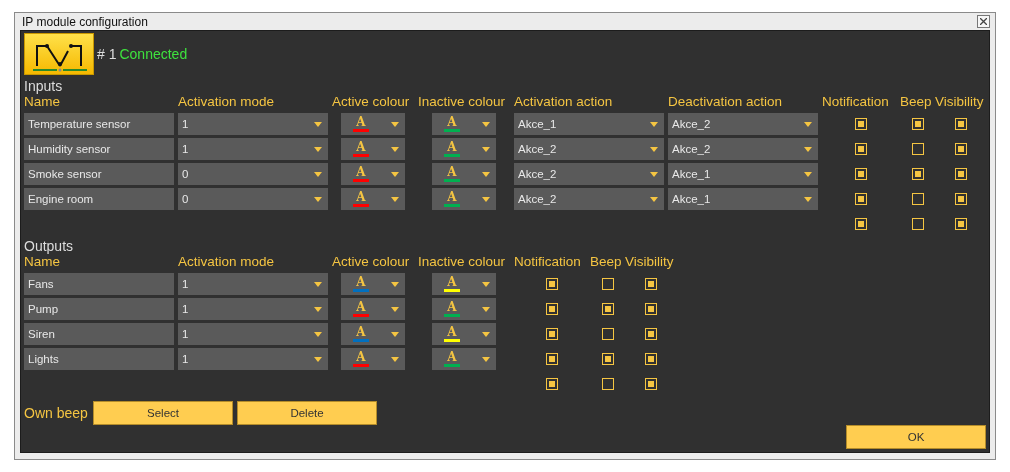 Image resolution: width=1010 pixels, height=472 pixels. I want to click on beep-button: Delete, so click(307, 413).